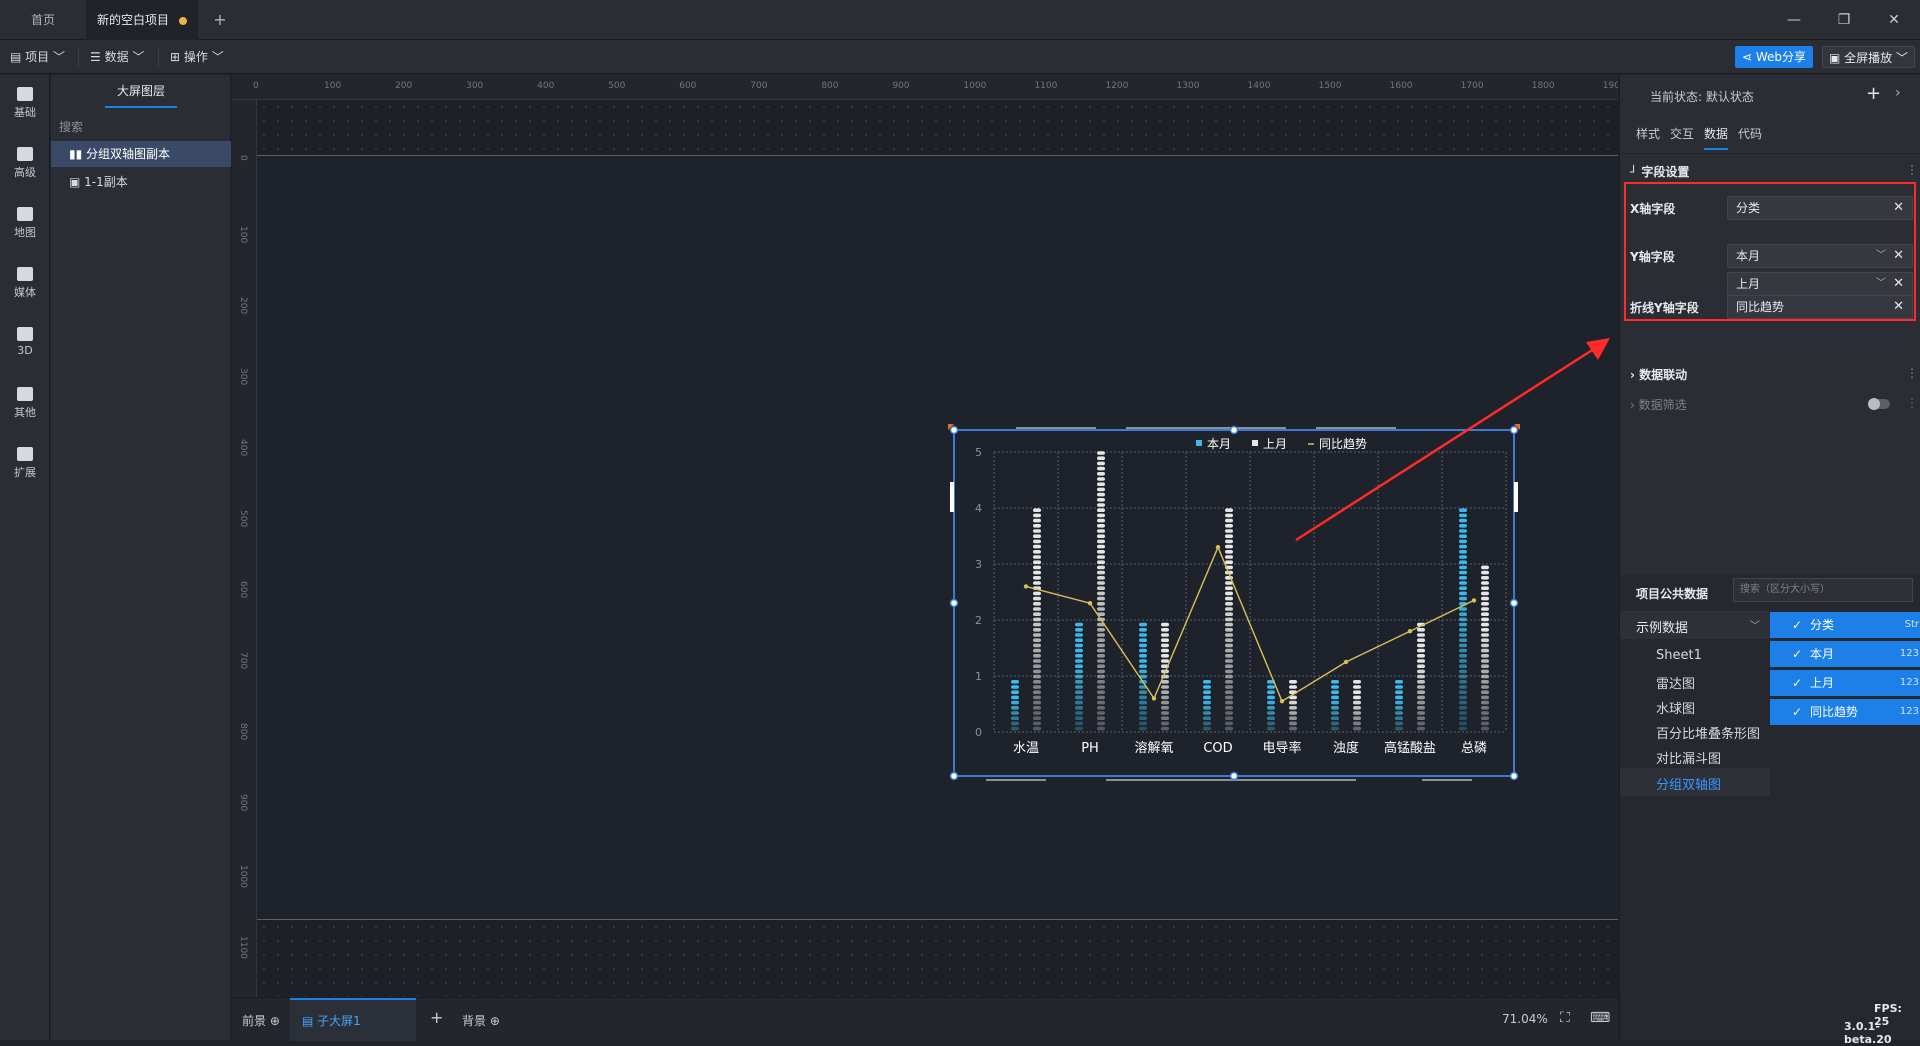 Image resolution: width=1920 pixels, height=1046 pixels. What do you see at coordinates (1845, 712) in the screenshot?
I see `field-item: ✓ 同比趋势 123` at bounding box center [1845, 712].